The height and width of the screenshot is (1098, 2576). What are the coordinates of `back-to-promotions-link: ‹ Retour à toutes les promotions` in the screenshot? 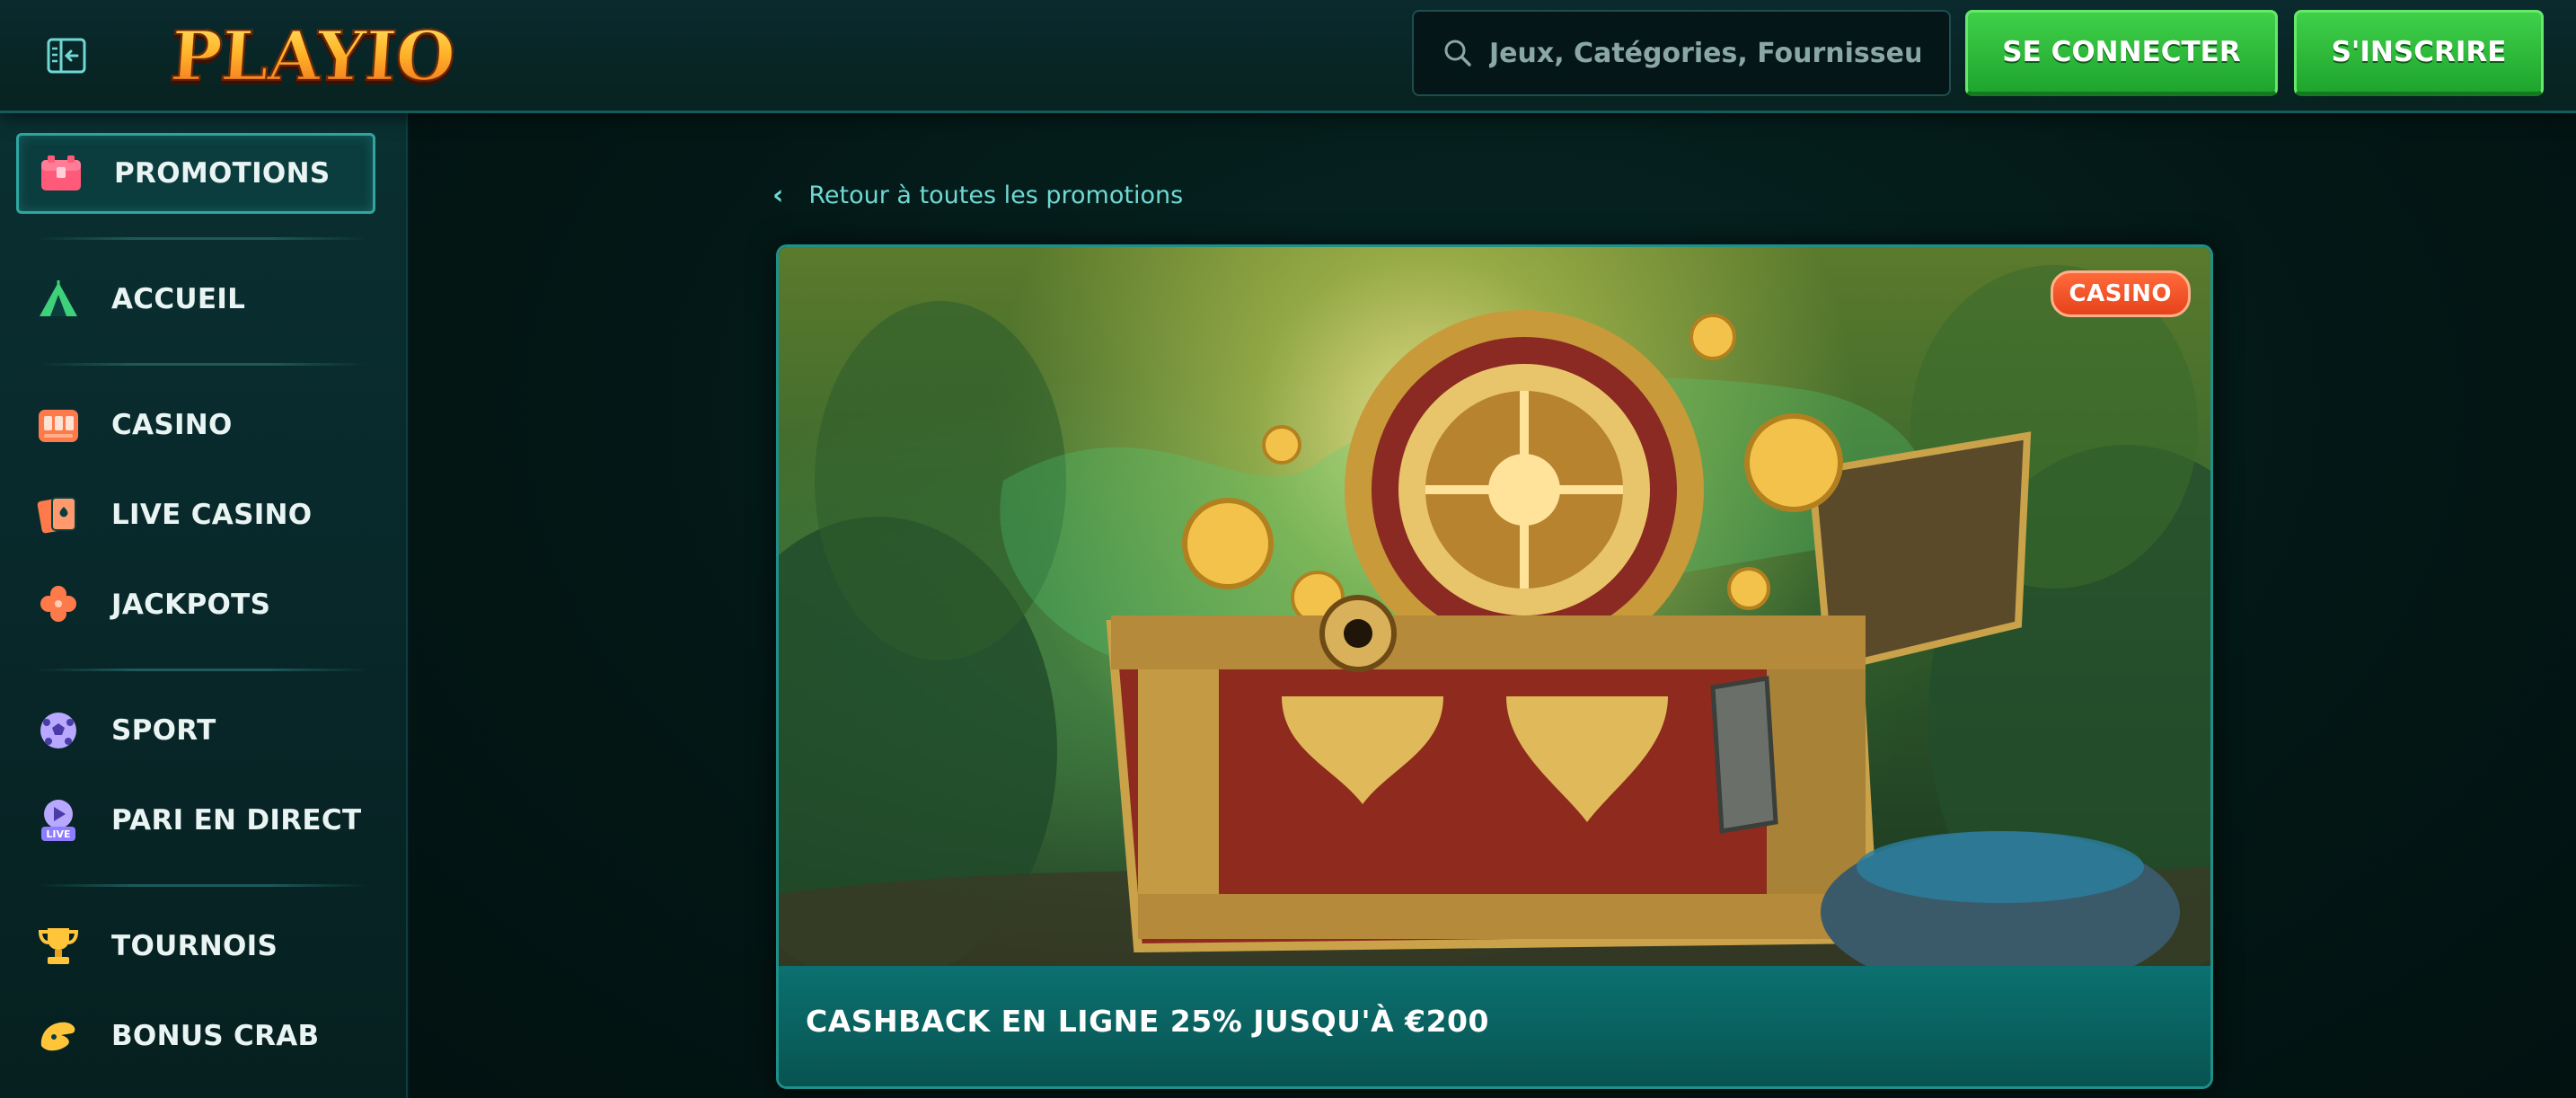 It's located at (977, 195).